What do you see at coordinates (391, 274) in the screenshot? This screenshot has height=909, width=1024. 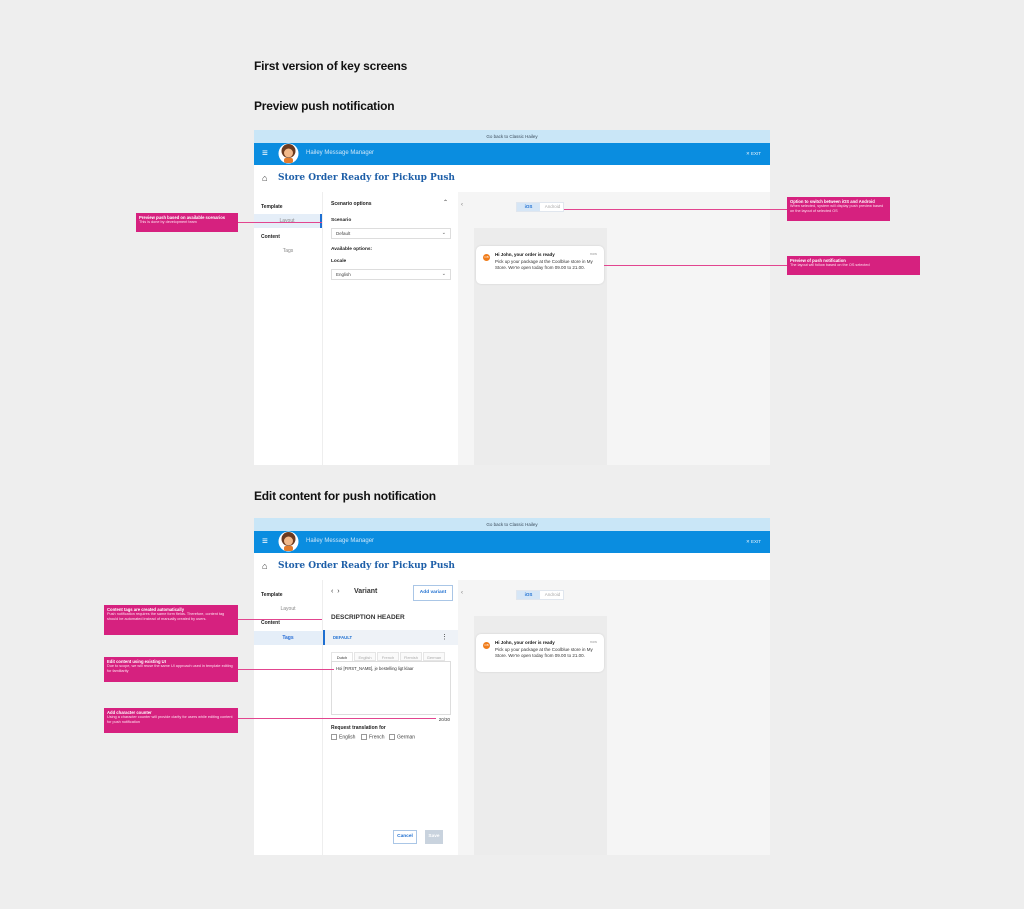 I see `locale-select: English ⌄` at bounding box center [391, 274].